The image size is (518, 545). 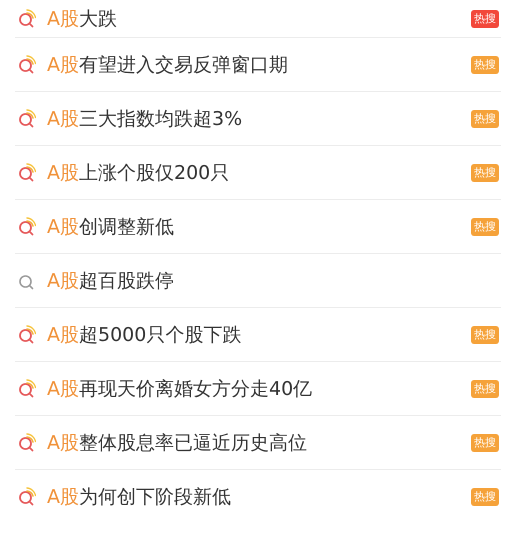 I want to click on search-suggestion: A股整体股息率已逼近历史高位, so click(x=259, y=443).